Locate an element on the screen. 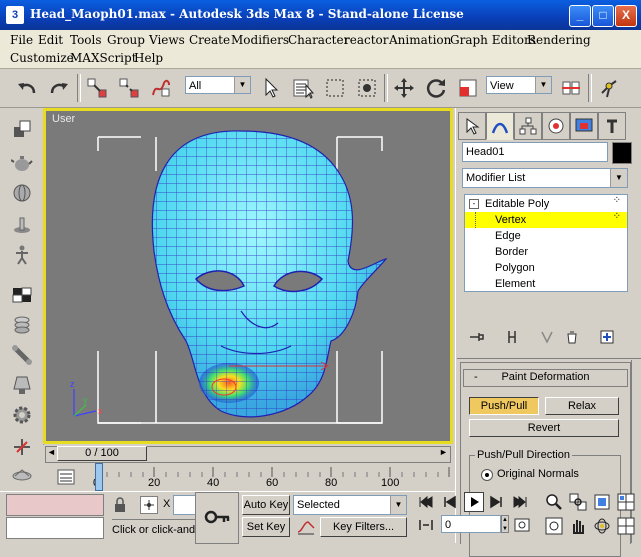  gear-icon is located at coordinates (22, 415).